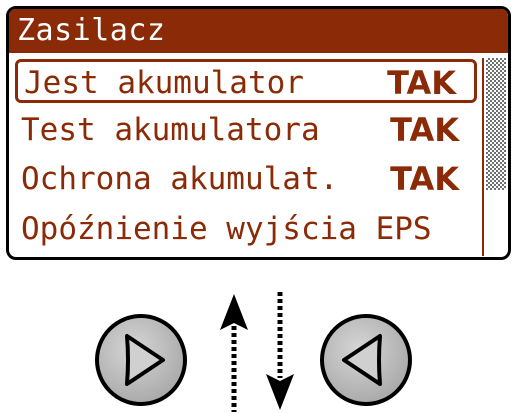 The image size is (517, 413). What do you see at coordinates (91, 30) in the screenshot?
I see `menu-title: Zasilacz` at bounding box center [91, 30].